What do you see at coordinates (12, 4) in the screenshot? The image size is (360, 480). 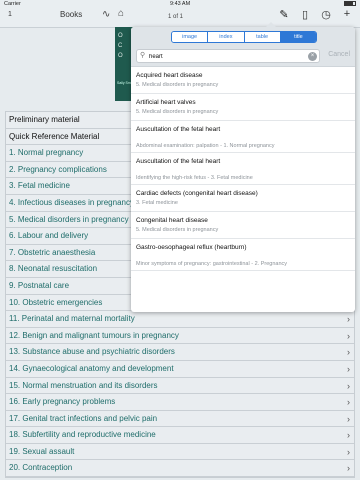 I see `carrier-label: Carrier` at bounding box center [12, 4].